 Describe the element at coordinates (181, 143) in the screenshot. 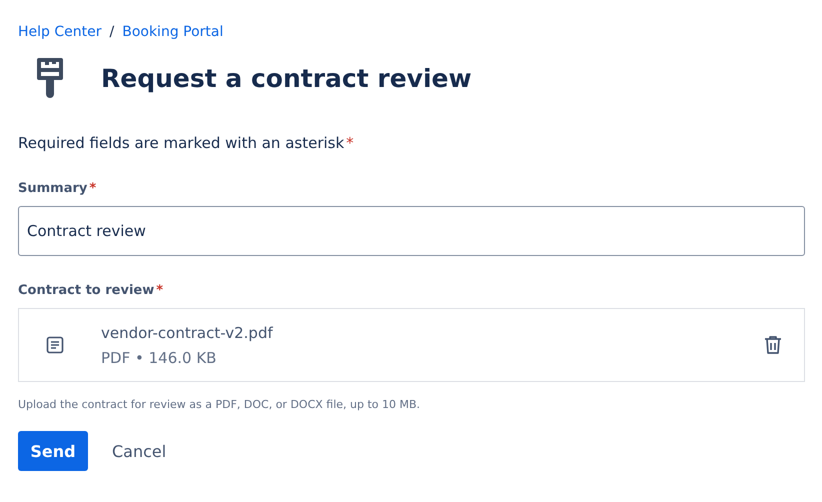

I see `required-note: Required fields are marked with an asterisk` at that location.